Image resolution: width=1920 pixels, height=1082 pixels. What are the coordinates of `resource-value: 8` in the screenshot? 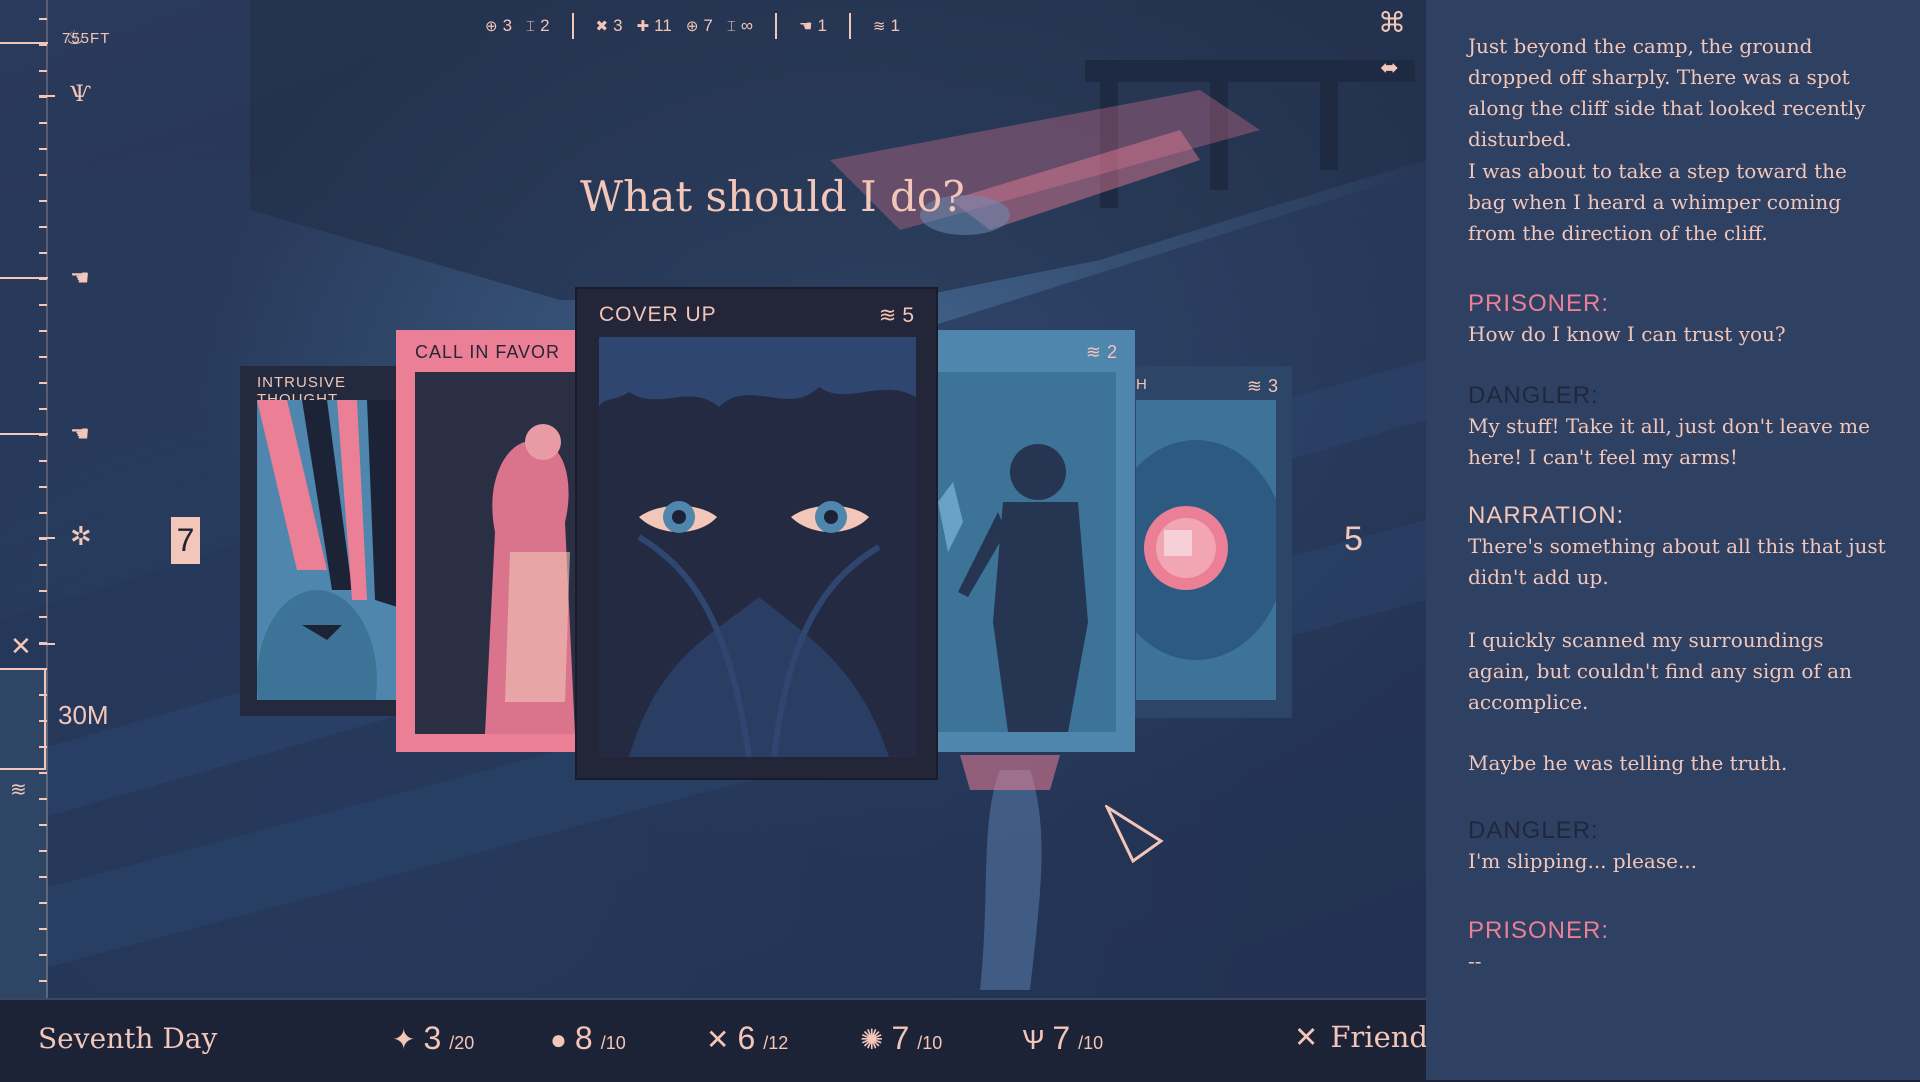 It's located at (583, 1038).